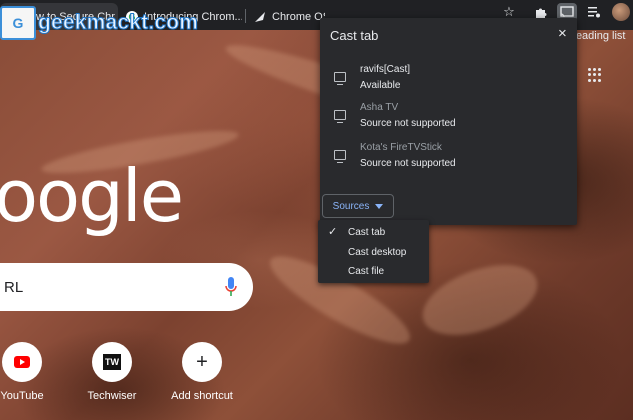 Image resolution: width=633 pixels, height=420 pixels. I want to click on cast-sink-kotas-firetvstick: Kota's FireTVStick Source not supported, so click(448, 158).